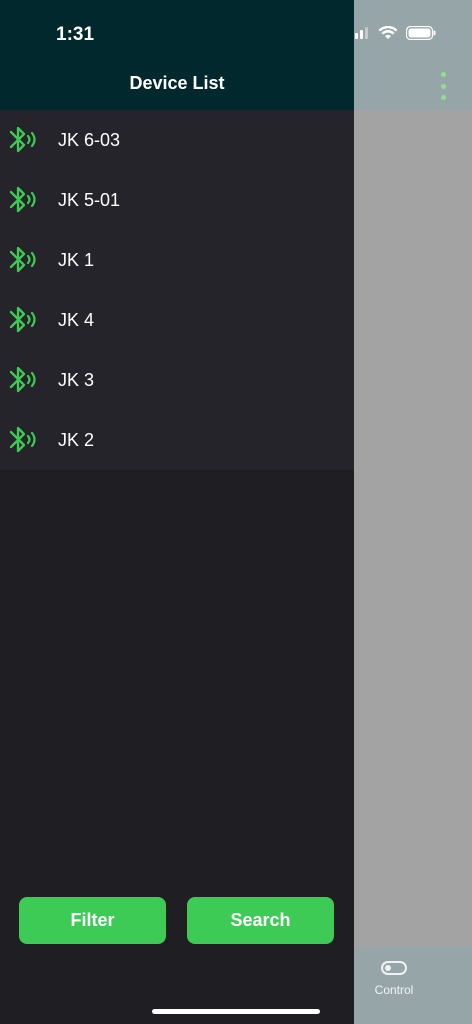  What do you see at coordinates (413, 55) in the screenshot?
I see `background-header` at bounding box center [413, 55].